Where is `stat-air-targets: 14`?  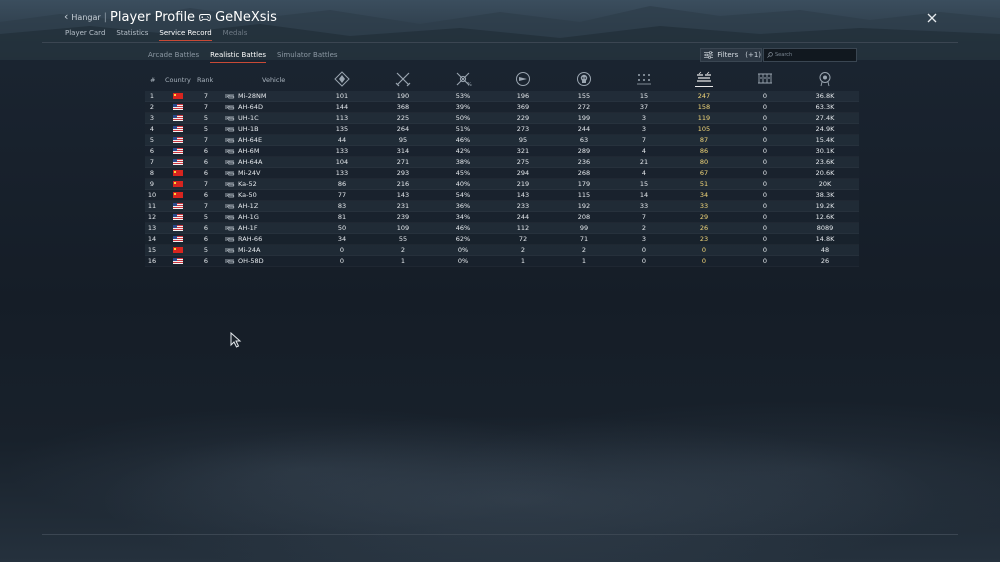 stat-air-targets: 14 is located at coordinates (644, 195).